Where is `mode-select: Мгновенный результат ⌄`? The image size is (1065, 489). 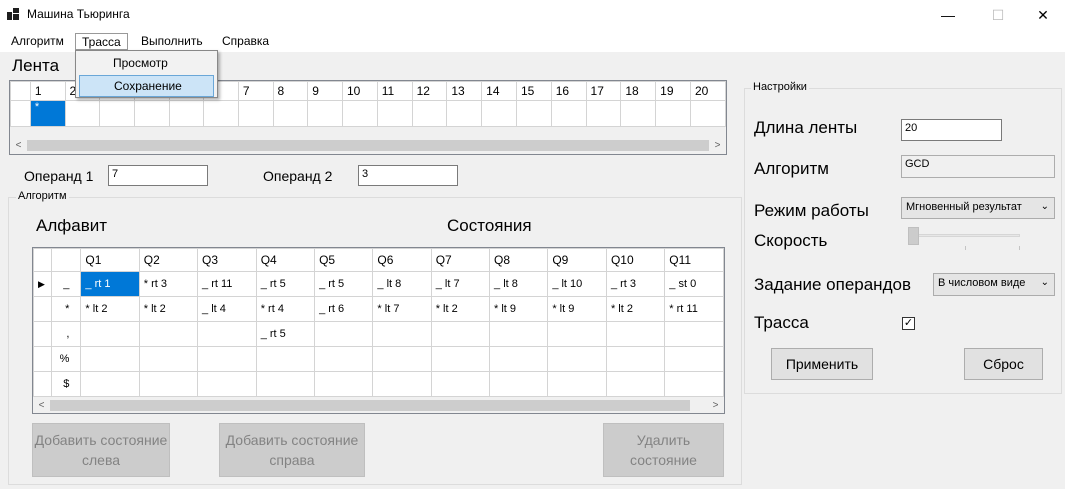
mode-select: Мгновенный результат ⌄ is located at coordinates (978, 208).